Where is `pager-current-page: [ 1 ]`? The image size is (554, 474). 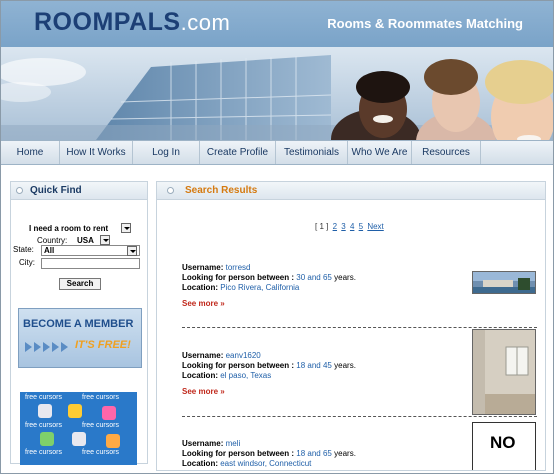 pager-current-page: [ 1 ] is located at coordinates (322, 226).